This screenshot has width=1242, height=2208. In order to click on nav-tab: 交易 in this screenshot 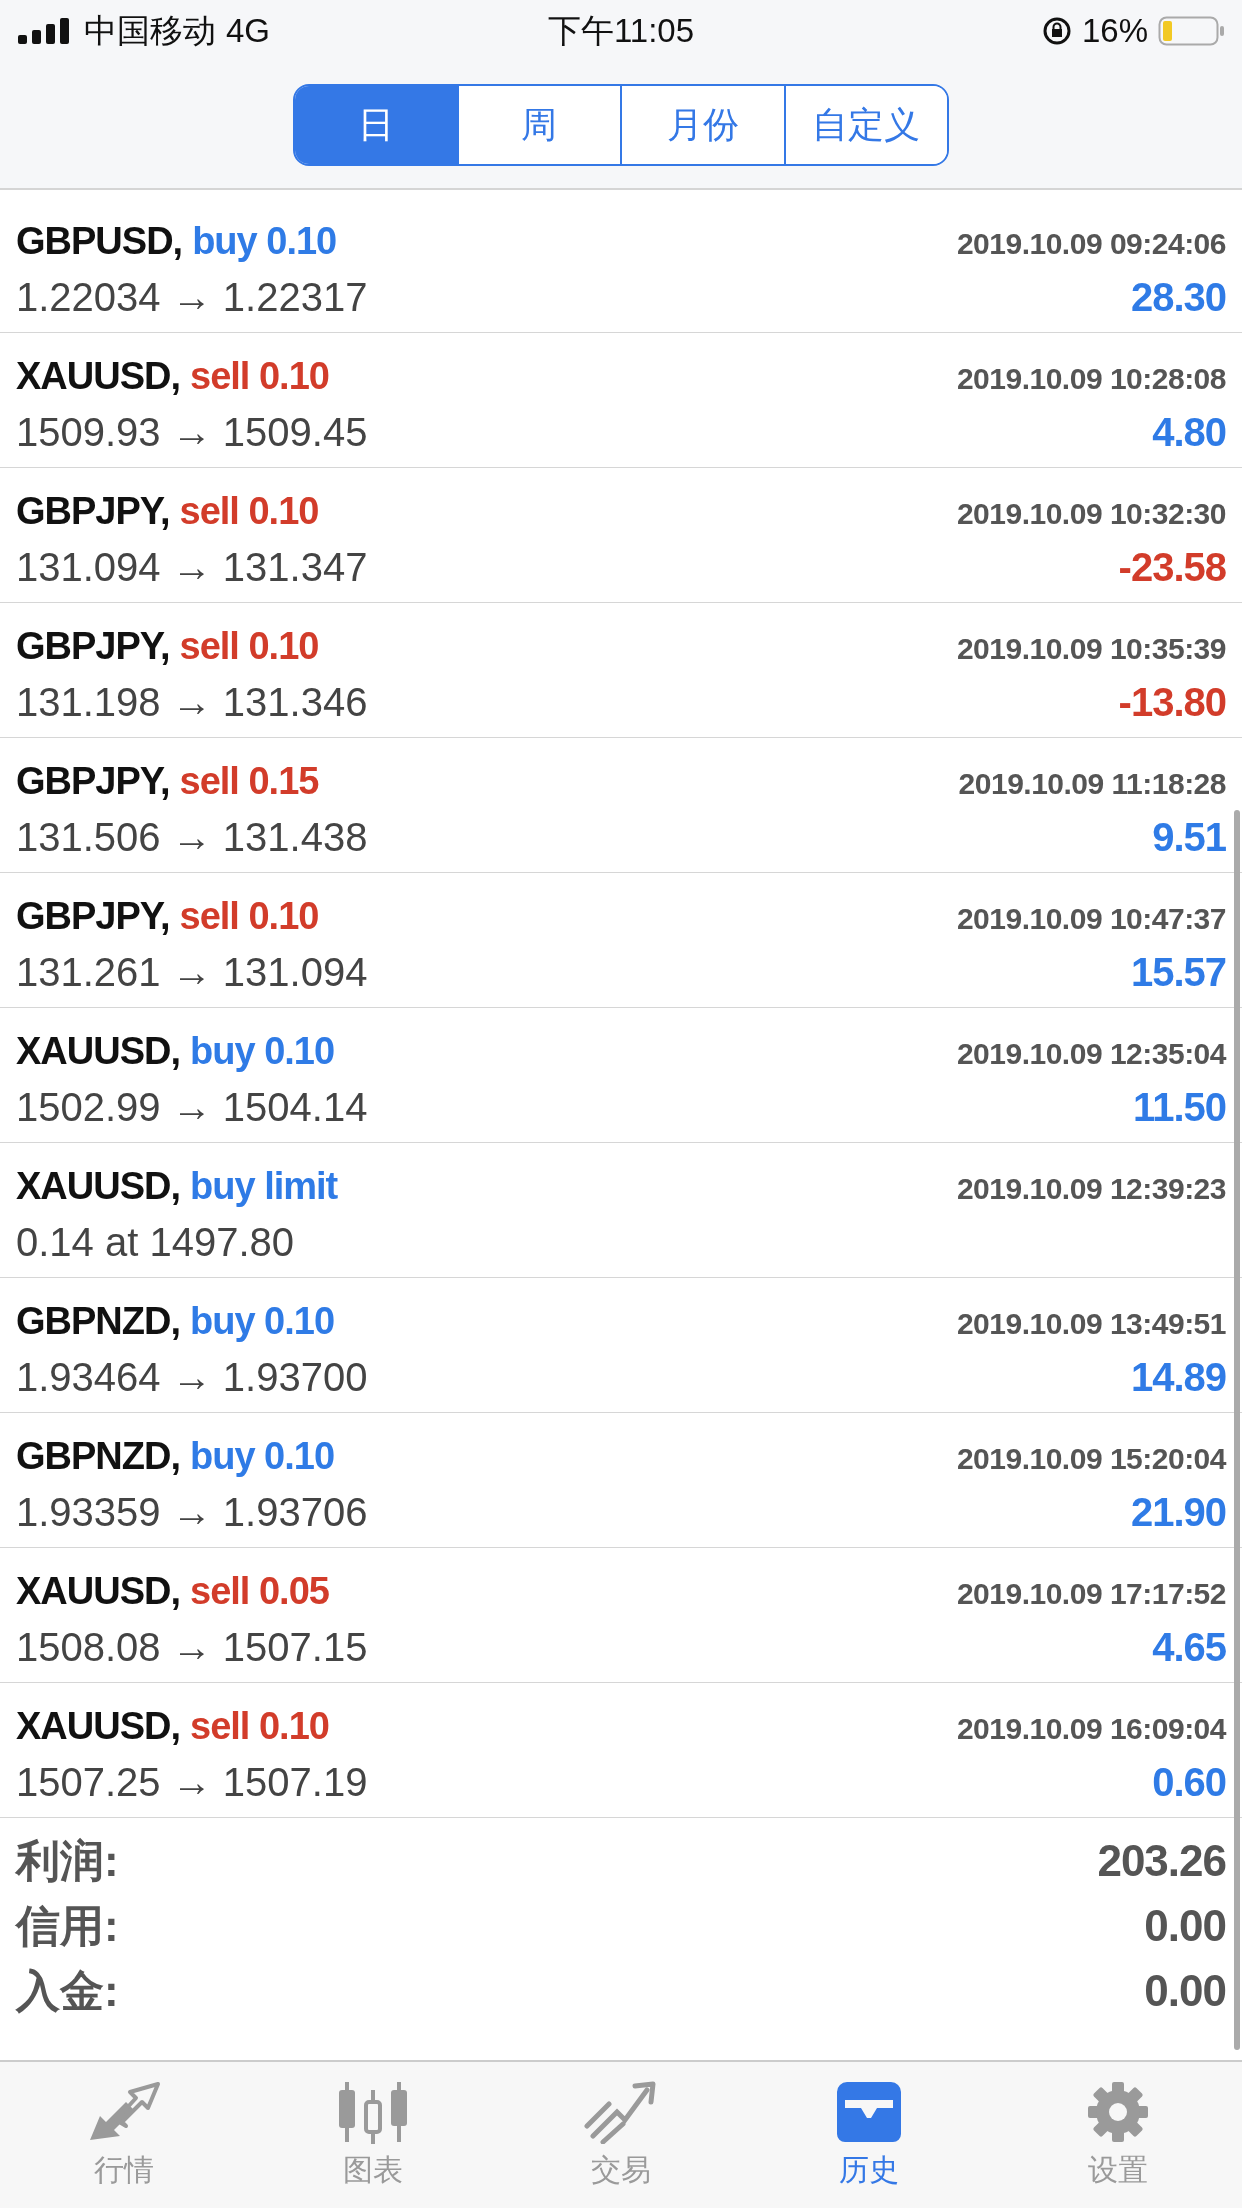, I will do `click(621, 2135)`.